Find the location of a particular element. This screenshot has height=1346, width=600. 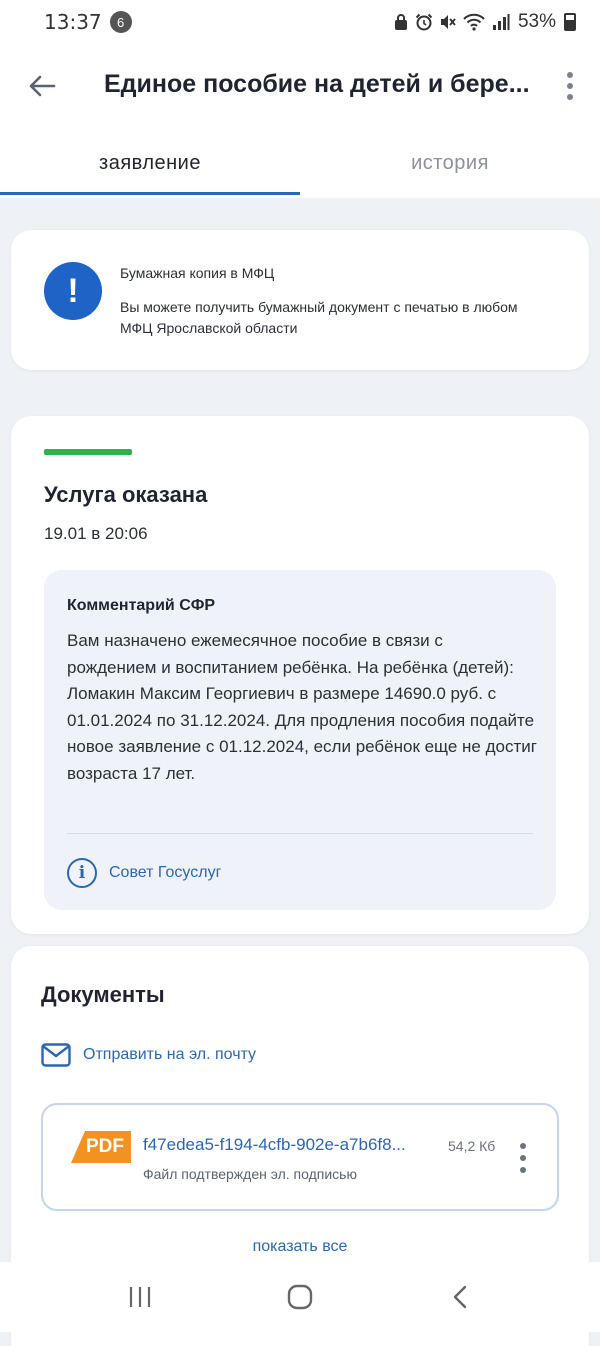

lock-icon is located at coordinates (400, 22).